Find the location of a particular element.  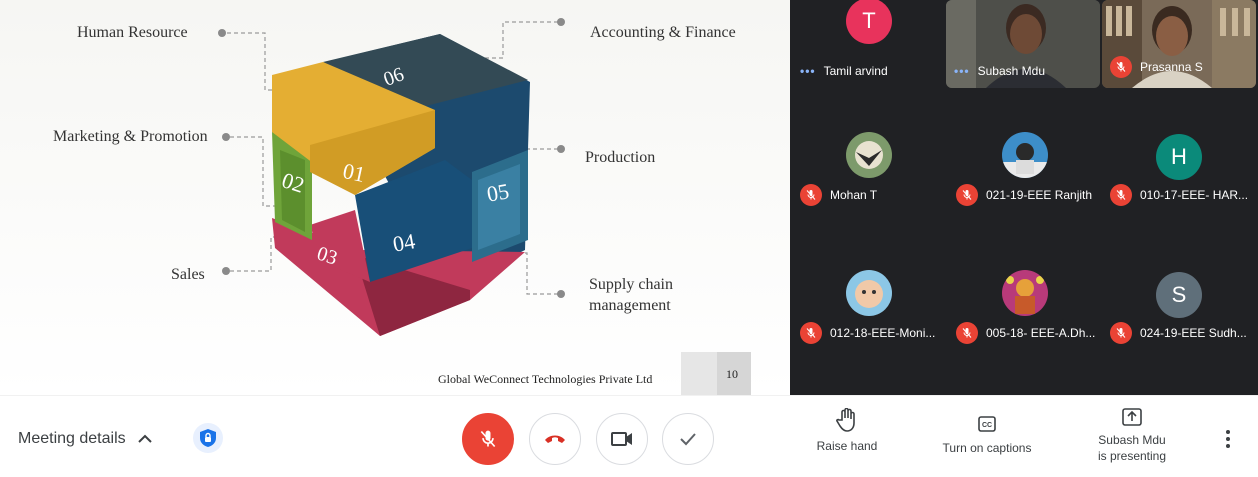

mic-toggle-button is located at coordinates (488, 439).